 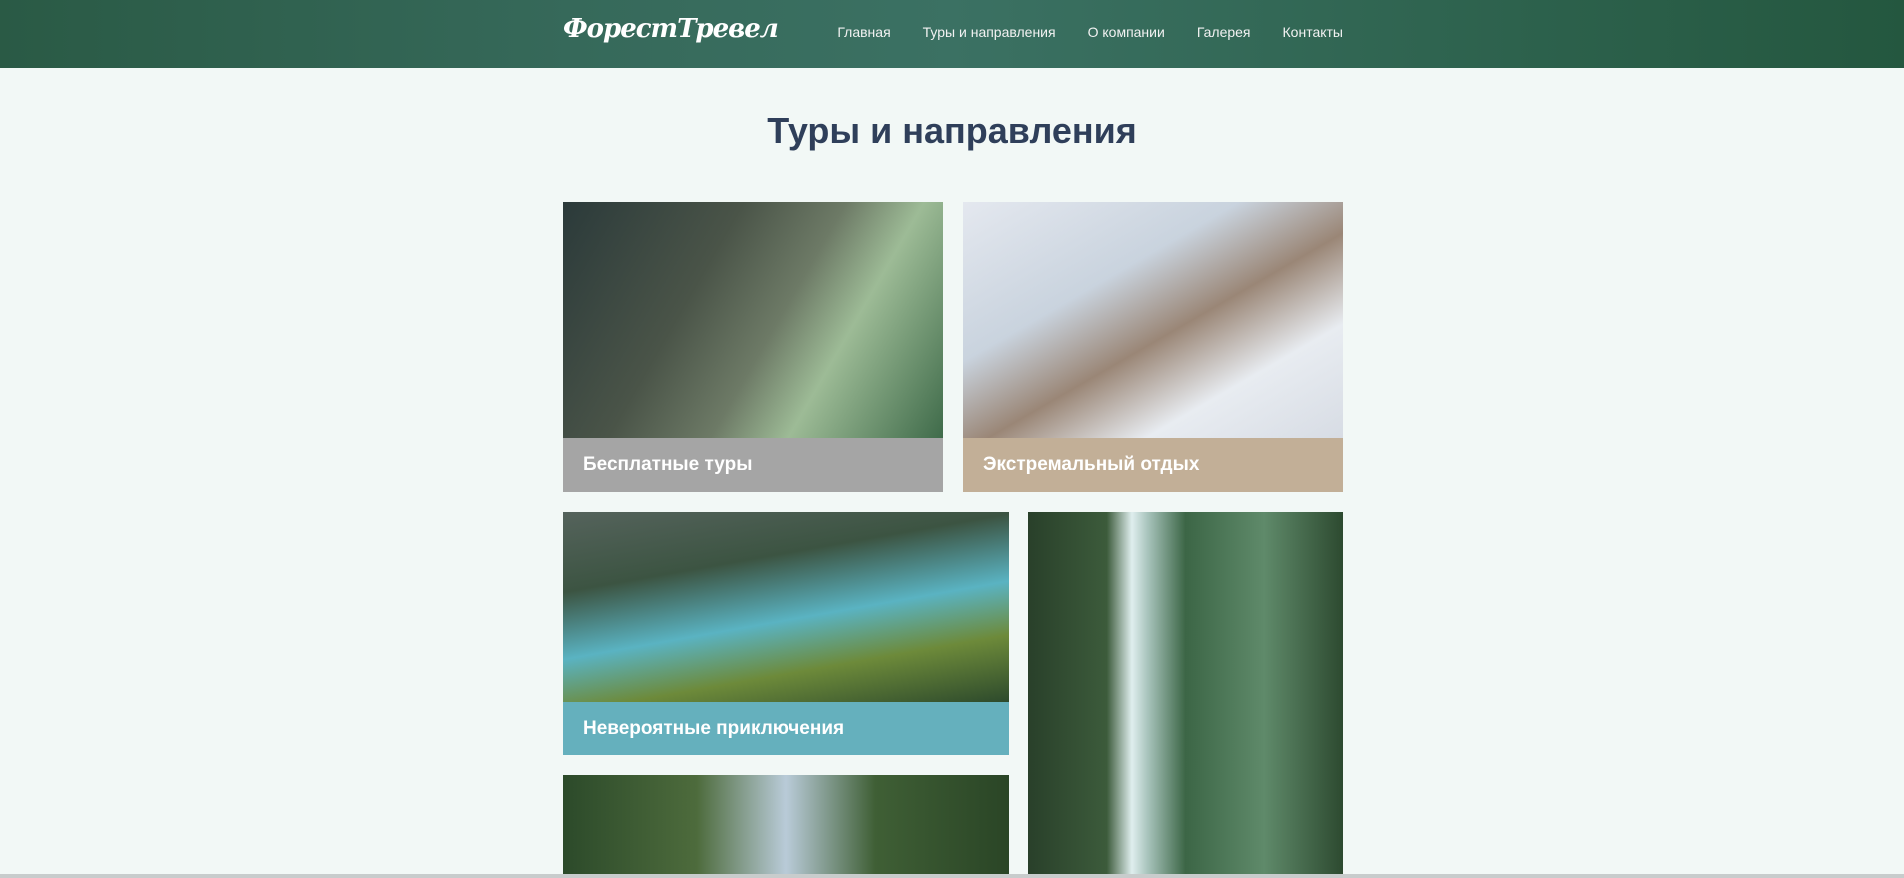 I want to click on tour-card-forest-hike, so click(x=786, y=826).